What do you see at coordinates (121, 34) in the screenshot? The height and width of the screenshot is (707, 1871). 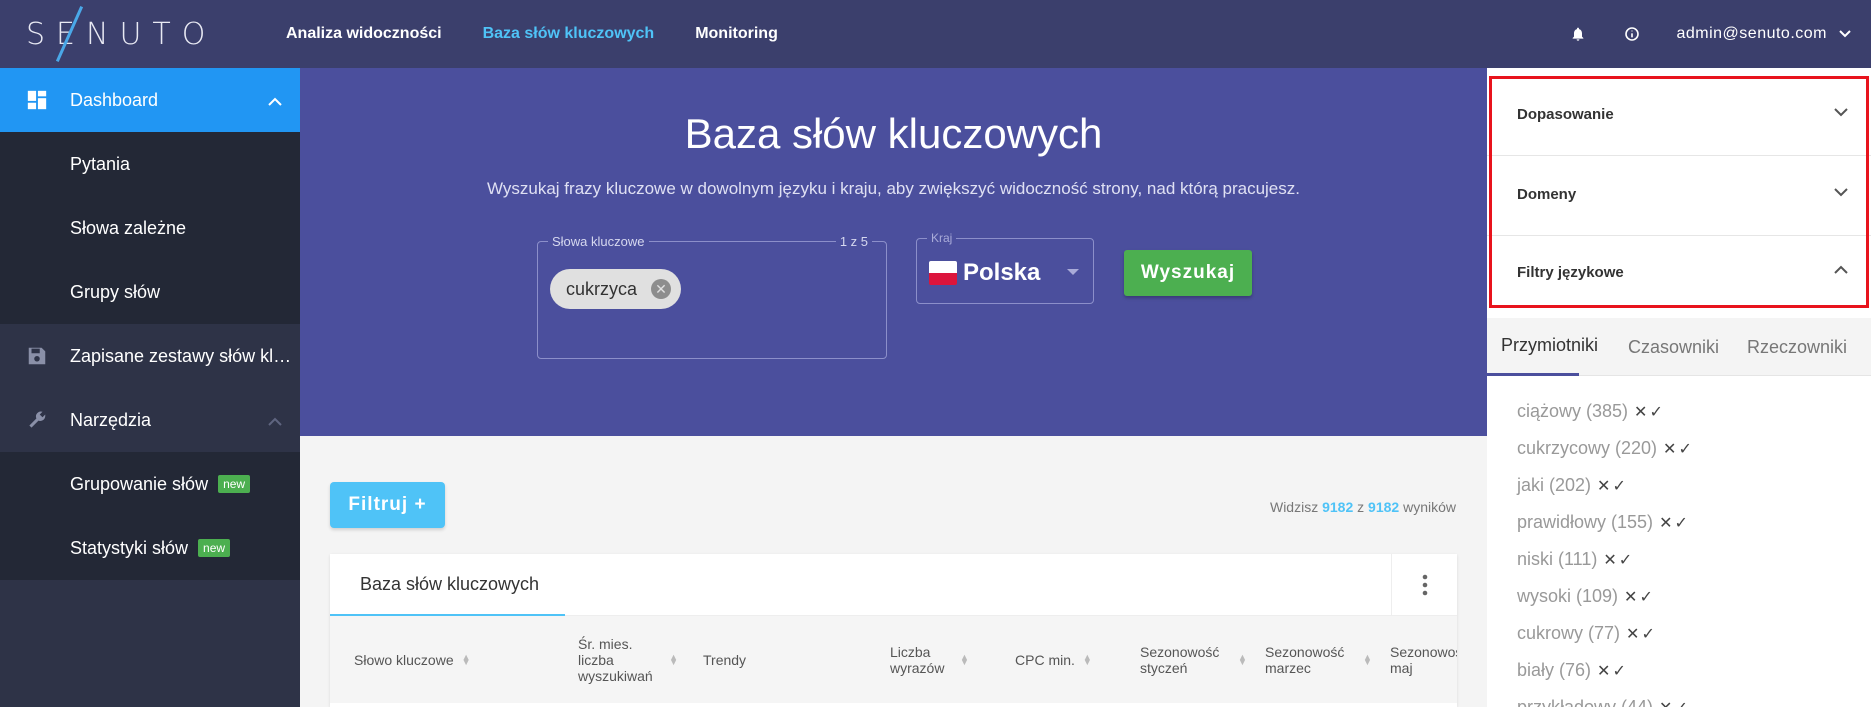 I see `senuto-logo: SENUTO` at bounding box center [121, 34].